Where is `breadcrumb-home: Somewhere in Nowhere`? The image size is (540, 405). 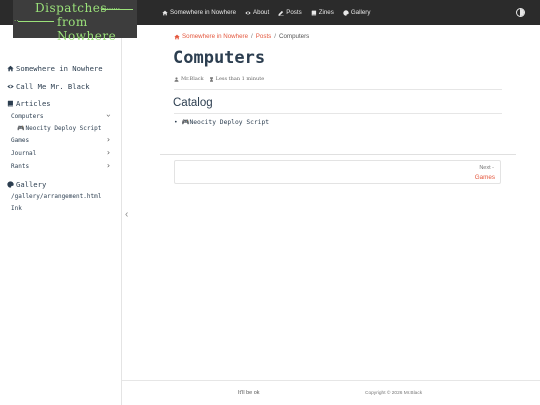 breadcrumb-home: Somewhere in Nowhere is located at coordinates (215, 36).